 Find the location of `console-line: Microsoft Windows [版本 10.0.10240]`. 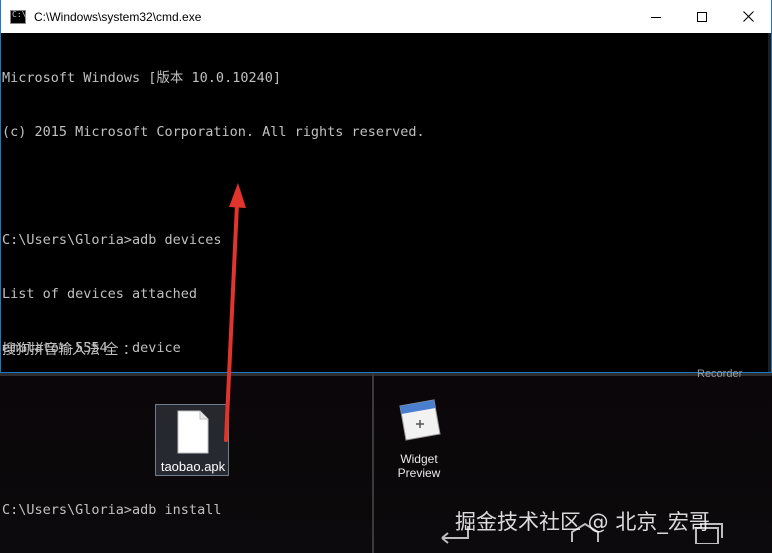

console-line: Microsoft Windows [版本 10.0.10240] is located at coordinates (141, 78).